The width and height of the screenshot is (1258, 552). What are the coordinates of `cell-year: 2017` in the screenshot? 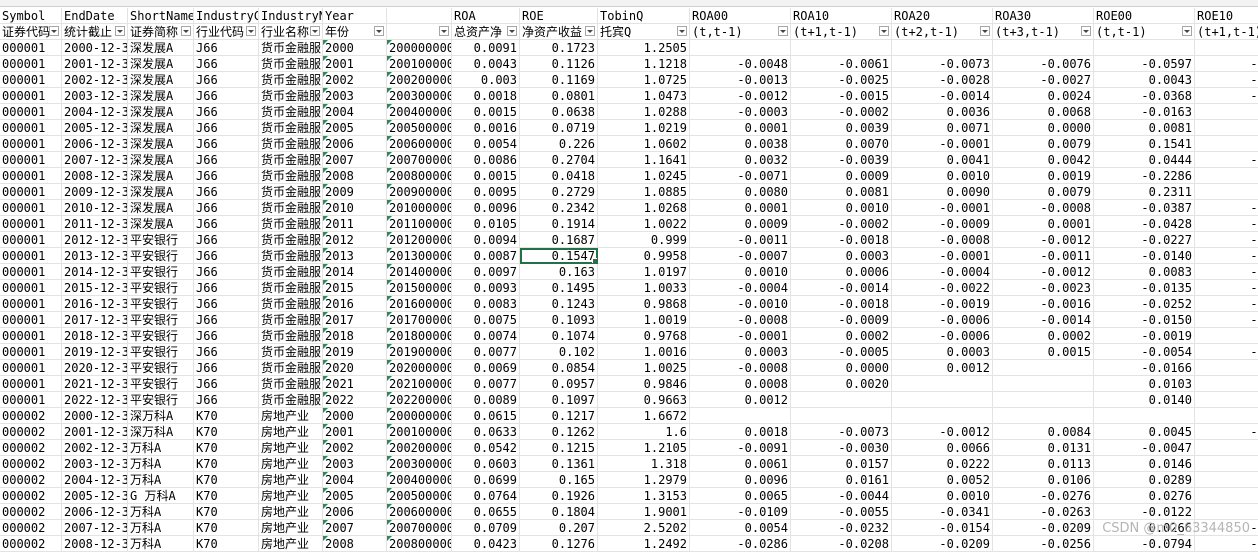 It's located at (355, 320).